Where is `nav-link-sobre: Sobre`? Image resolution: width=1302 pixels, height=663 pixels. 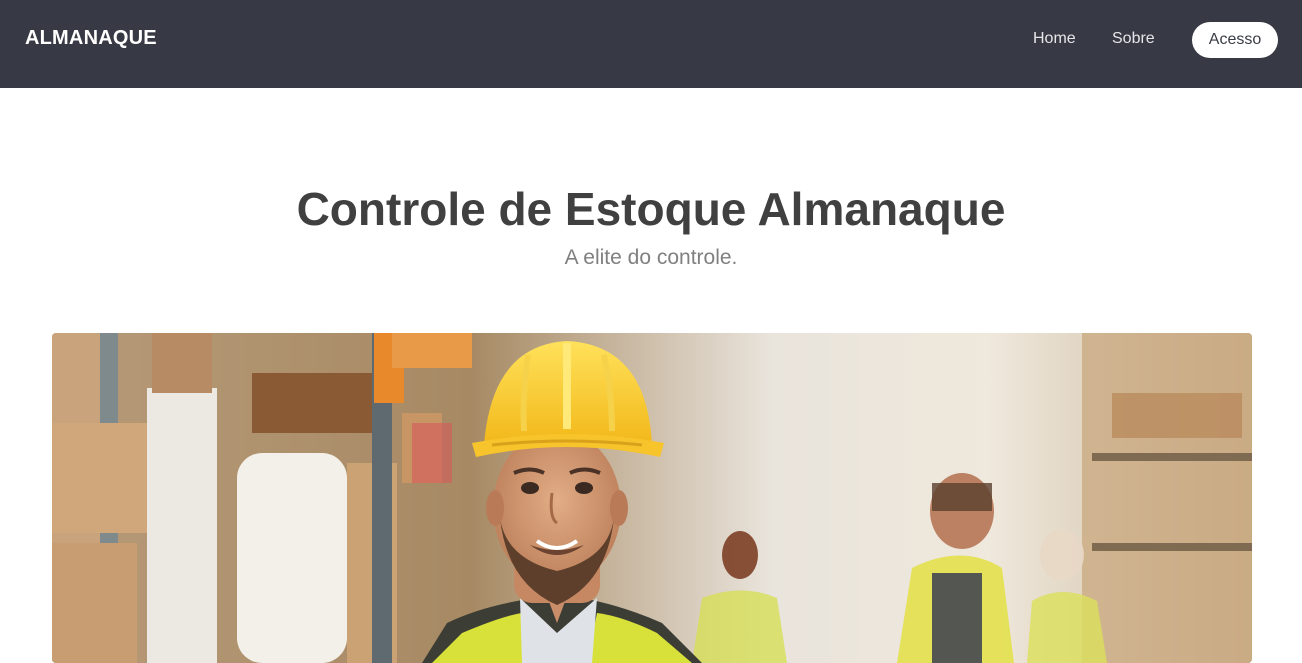 nav-link-sobre: Sobre is located at coordinates (1133, 39).